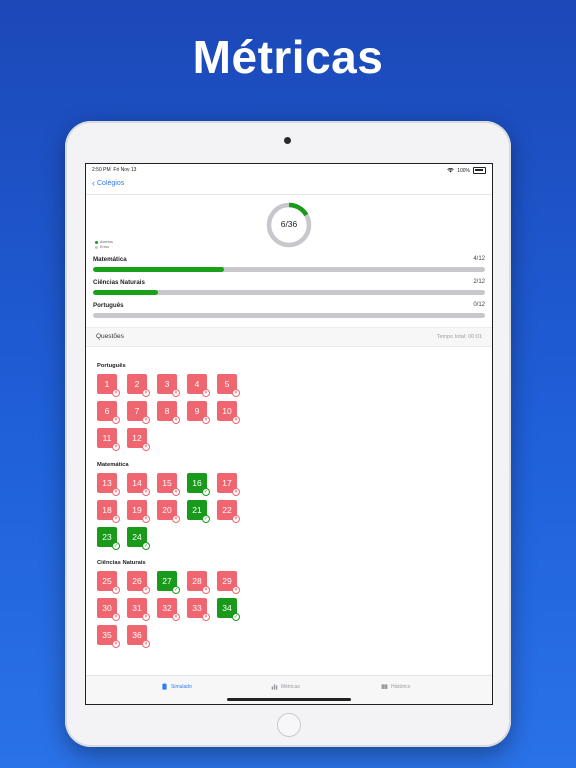 This screenshot has width=576, height=768. I want to click on question-number: 34, so click(227, 607).